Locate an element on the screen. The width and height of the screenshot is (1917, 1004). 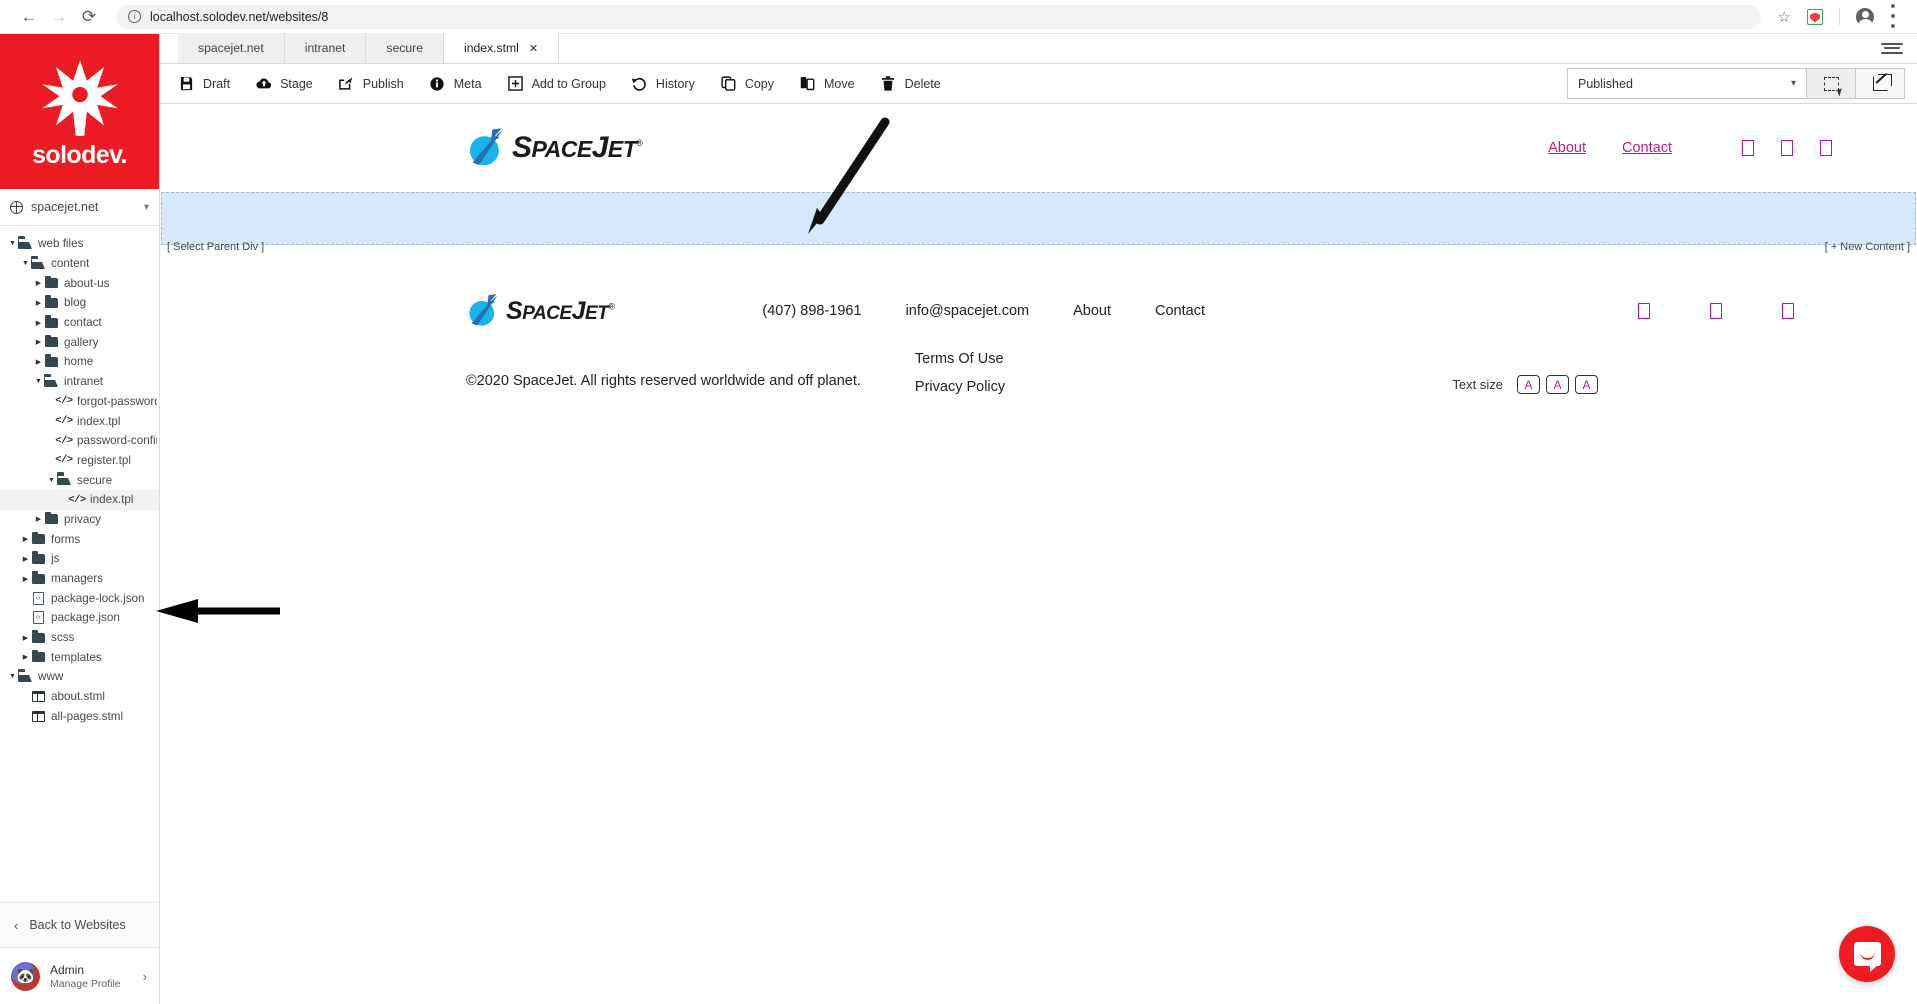
tree-item-home: home is located at coordinates (79, 362).